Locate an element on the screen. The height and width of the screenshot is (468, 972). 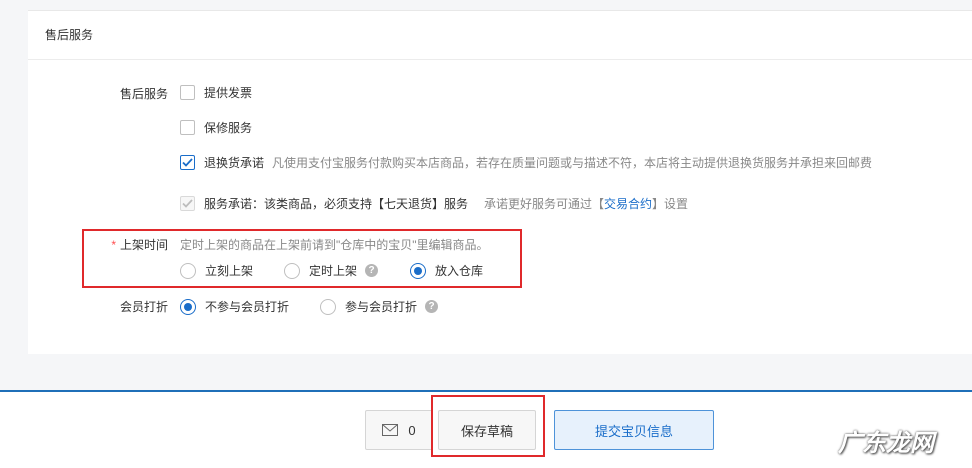
watermark: 广东龙网 is located at coordinates (886, 442).